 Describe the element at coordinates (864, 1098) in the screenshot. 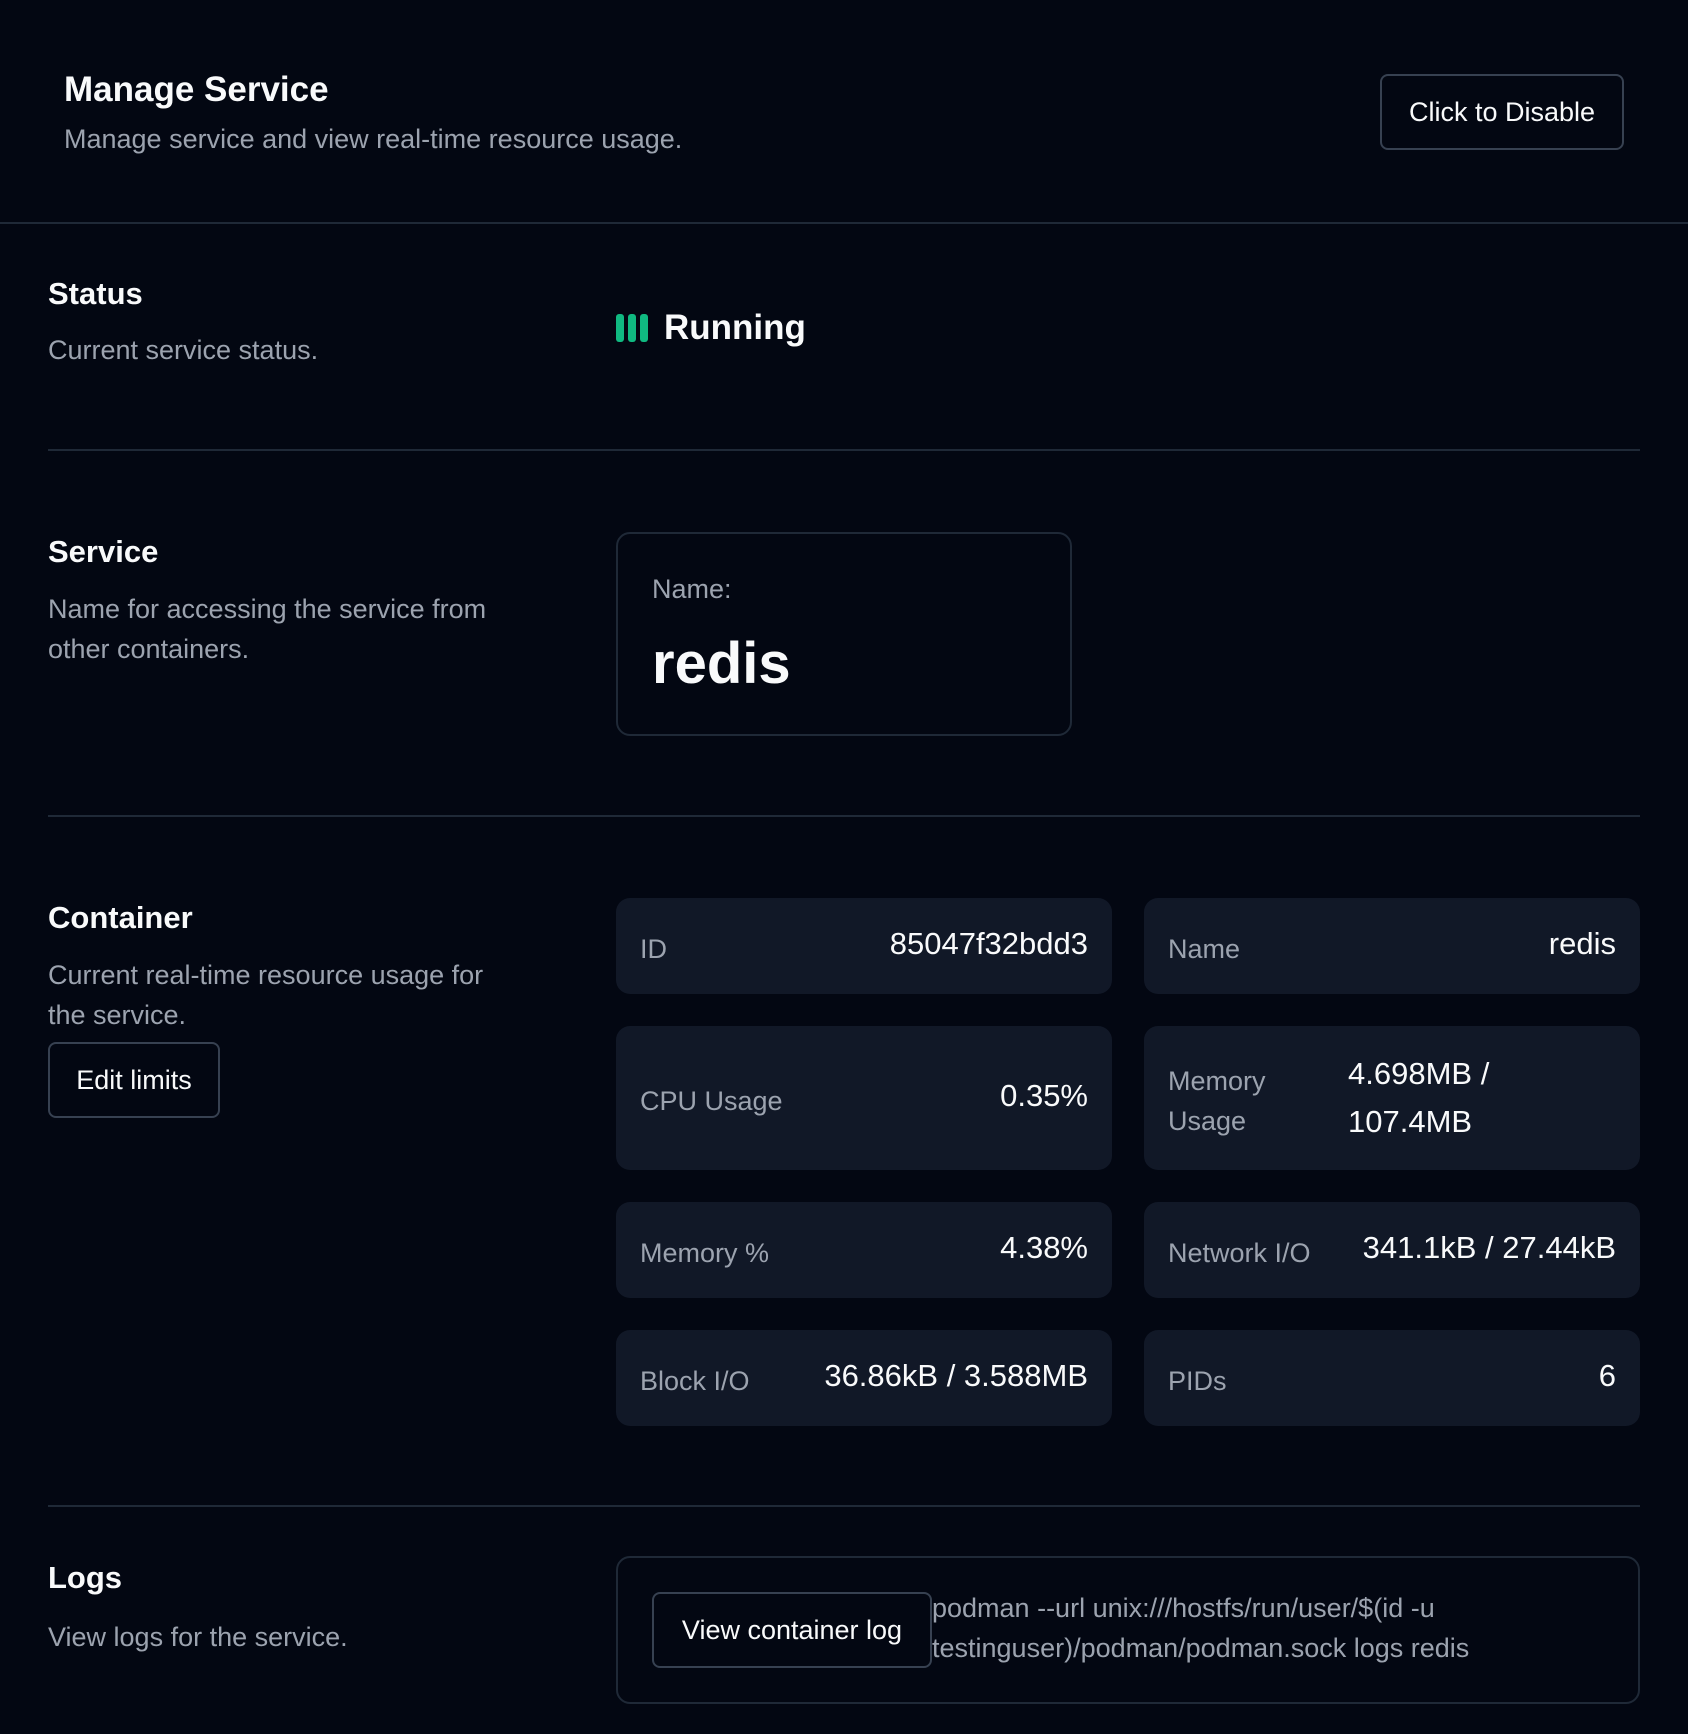

I see `stat-cpu-usage: CPU Usage 0.35%` at that location.